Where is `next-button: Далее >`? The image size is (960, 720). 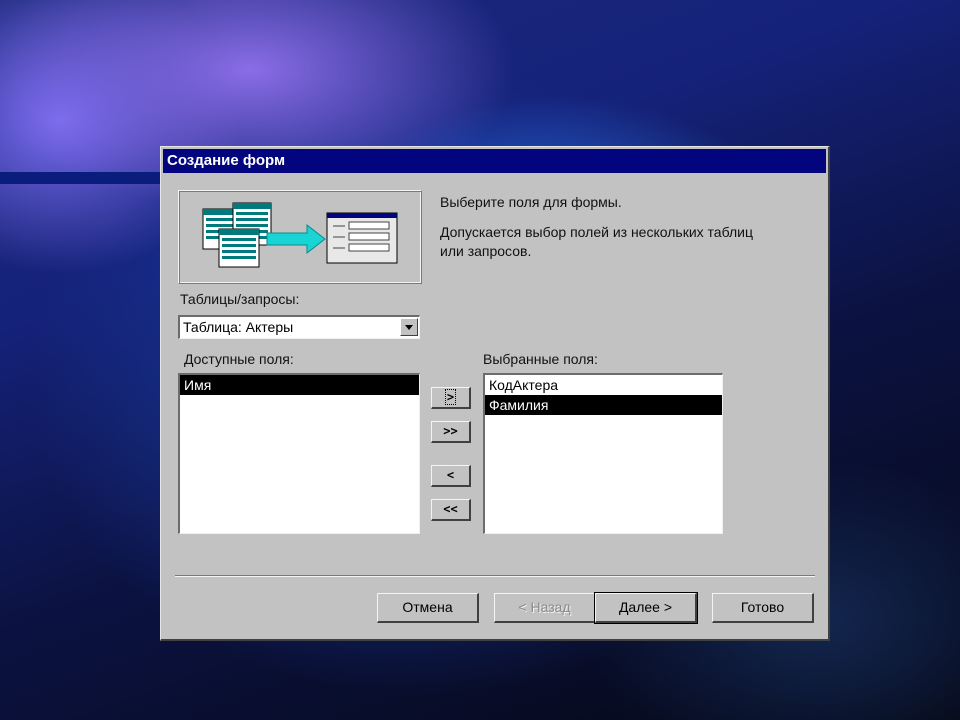 next-button: Далее > is located at coordinates (646, 608).